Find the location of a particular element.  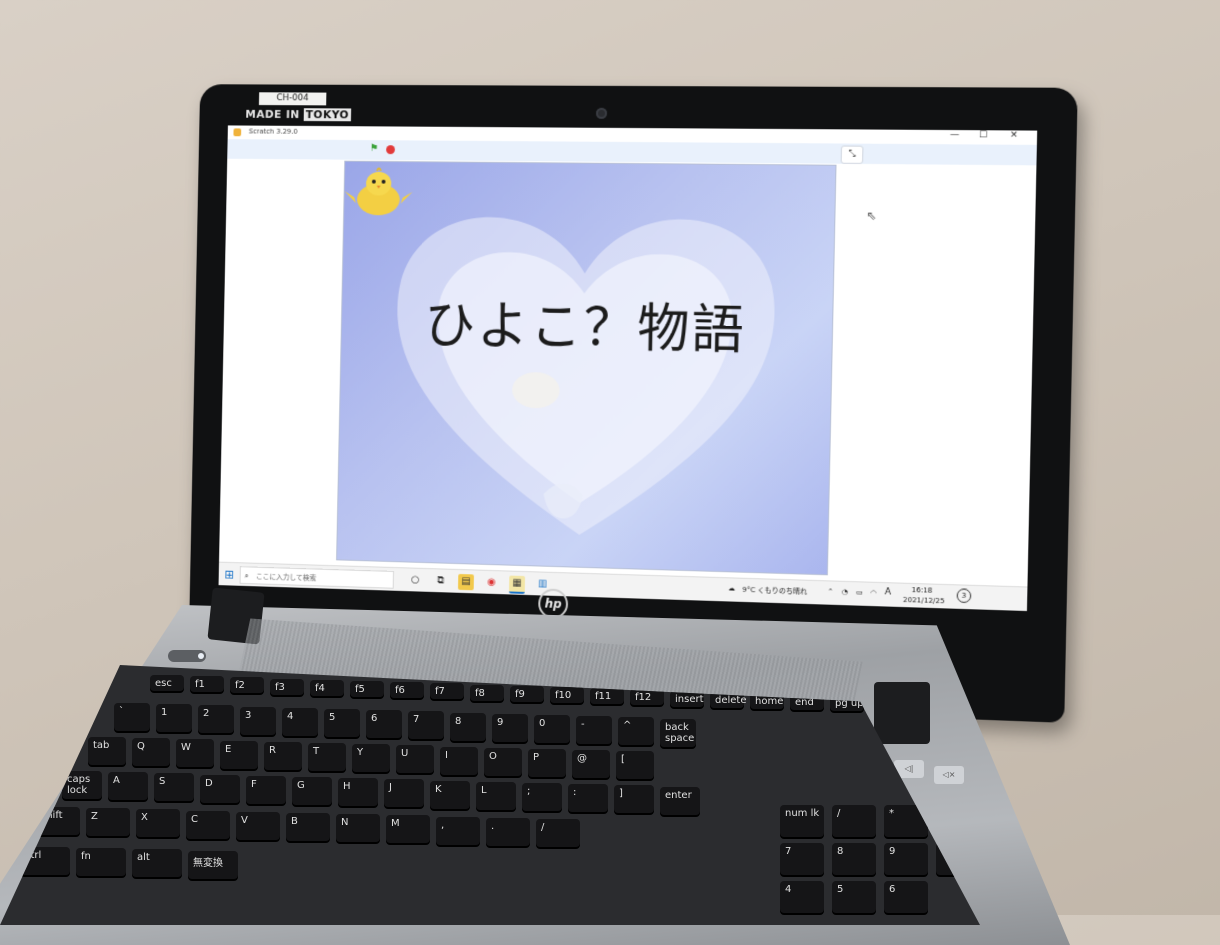

chick-sprite is located at coordinates (378, 192).